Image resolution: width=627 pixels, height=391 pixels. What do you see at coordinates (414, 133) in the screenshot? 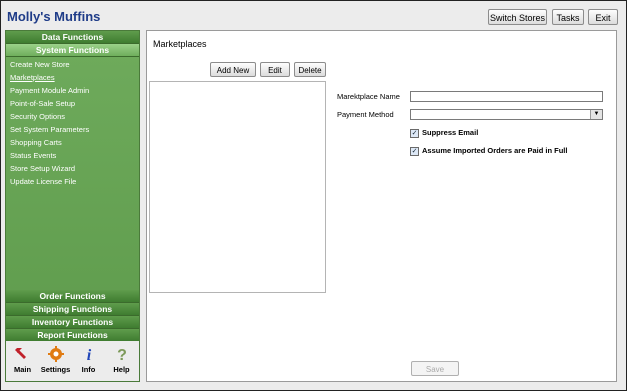
I see `suppress-email-checkbox: ✓` at bounding box center [414, 133].